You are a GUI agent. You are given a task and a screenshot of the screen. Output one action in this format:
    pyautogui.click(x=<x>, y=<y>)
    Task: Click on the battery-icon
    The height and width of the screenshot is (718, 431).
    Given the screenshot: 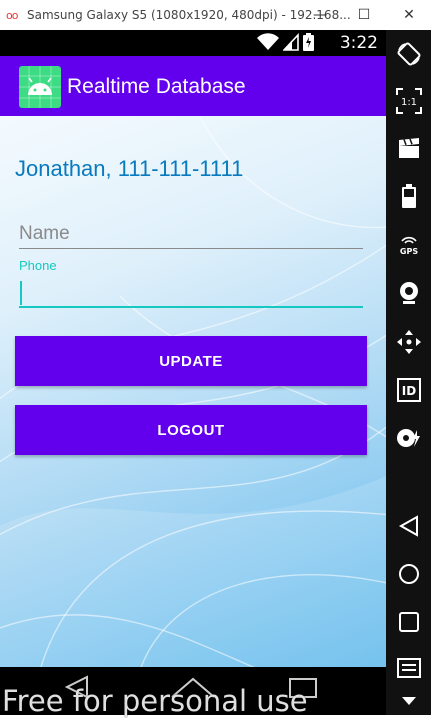 What is the action you would take?
    pyautogui.click(x=408, y=196)
    